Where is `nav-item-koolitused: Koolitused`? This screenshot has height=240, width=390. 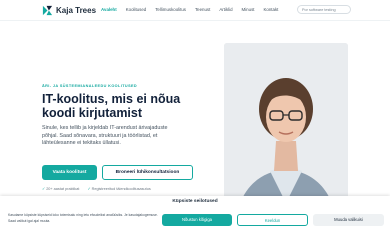 nav-item-koolitused: Koolitused is located at coordinates (136, 9).